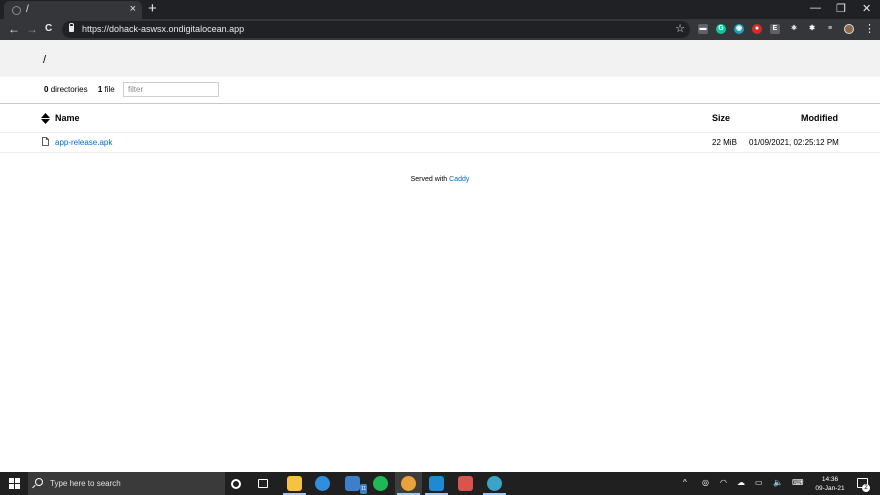  Describe the element at coordinates (440, 9) in the screenshot. I see `browser-tab-strip: / × + — ❐ ✕` at that location.